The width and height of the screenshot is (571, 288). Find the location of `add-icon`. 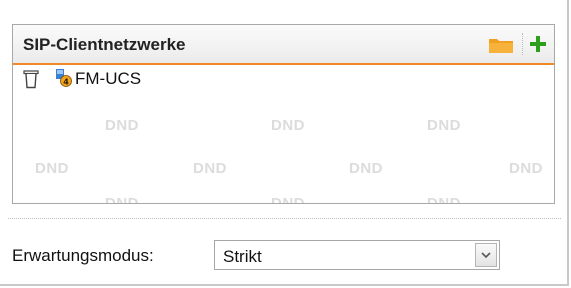

add-icon is located at coordinates (538, 44).